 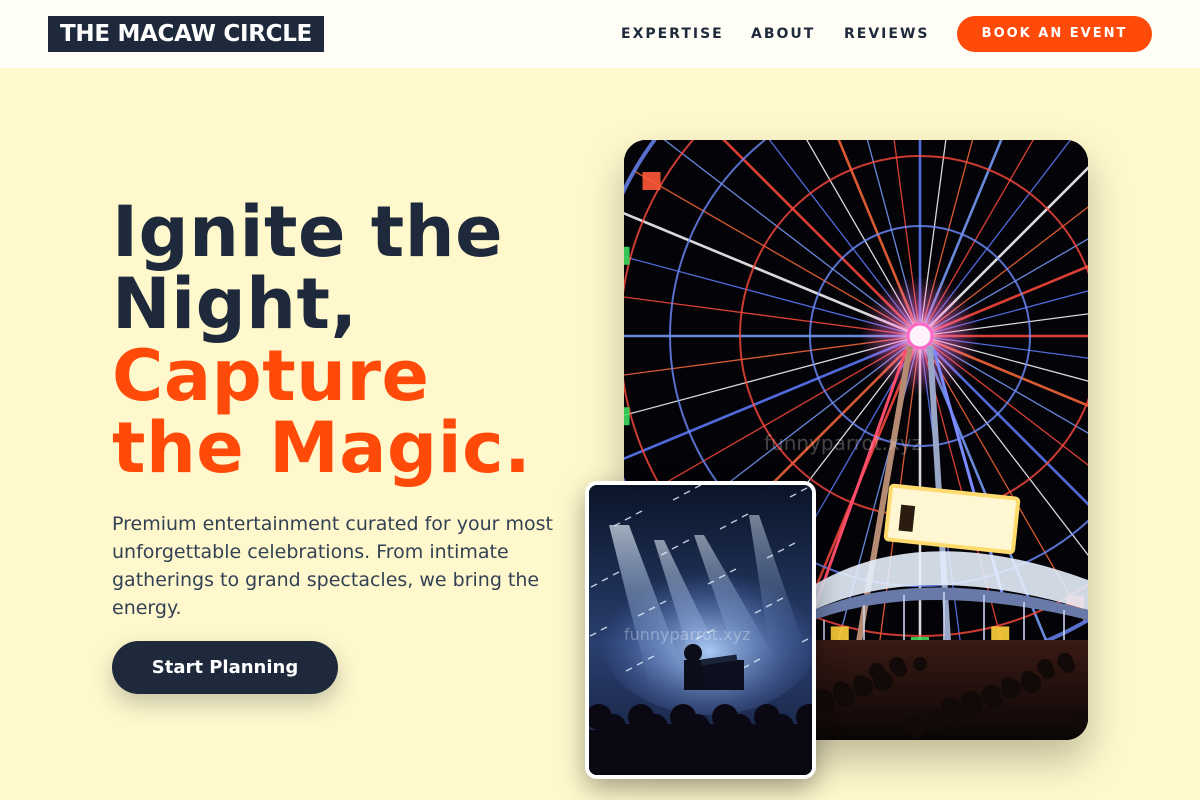 What do you see at coordinates (783, 34) in the screenshot?
I see `nav-link-about: ABOUT` at bounding box center [783, 34].